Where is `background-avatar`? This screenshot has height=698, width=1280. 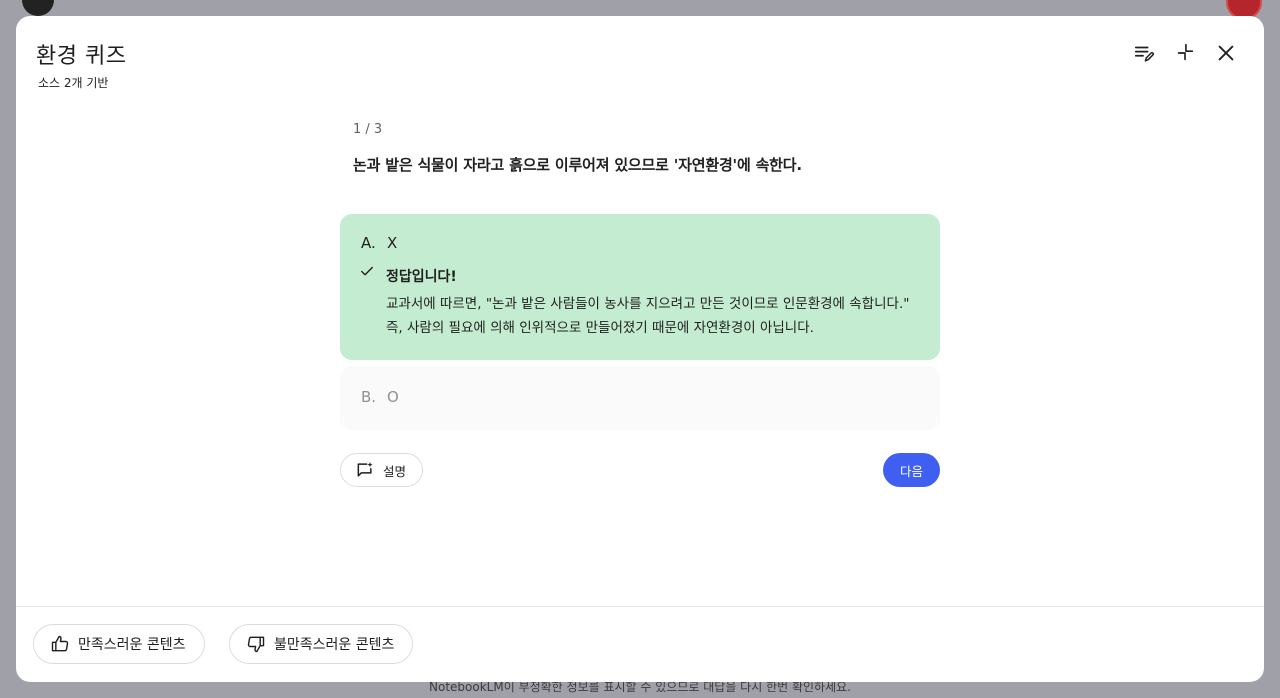
background-avatar is located at coordinates (38, 8).